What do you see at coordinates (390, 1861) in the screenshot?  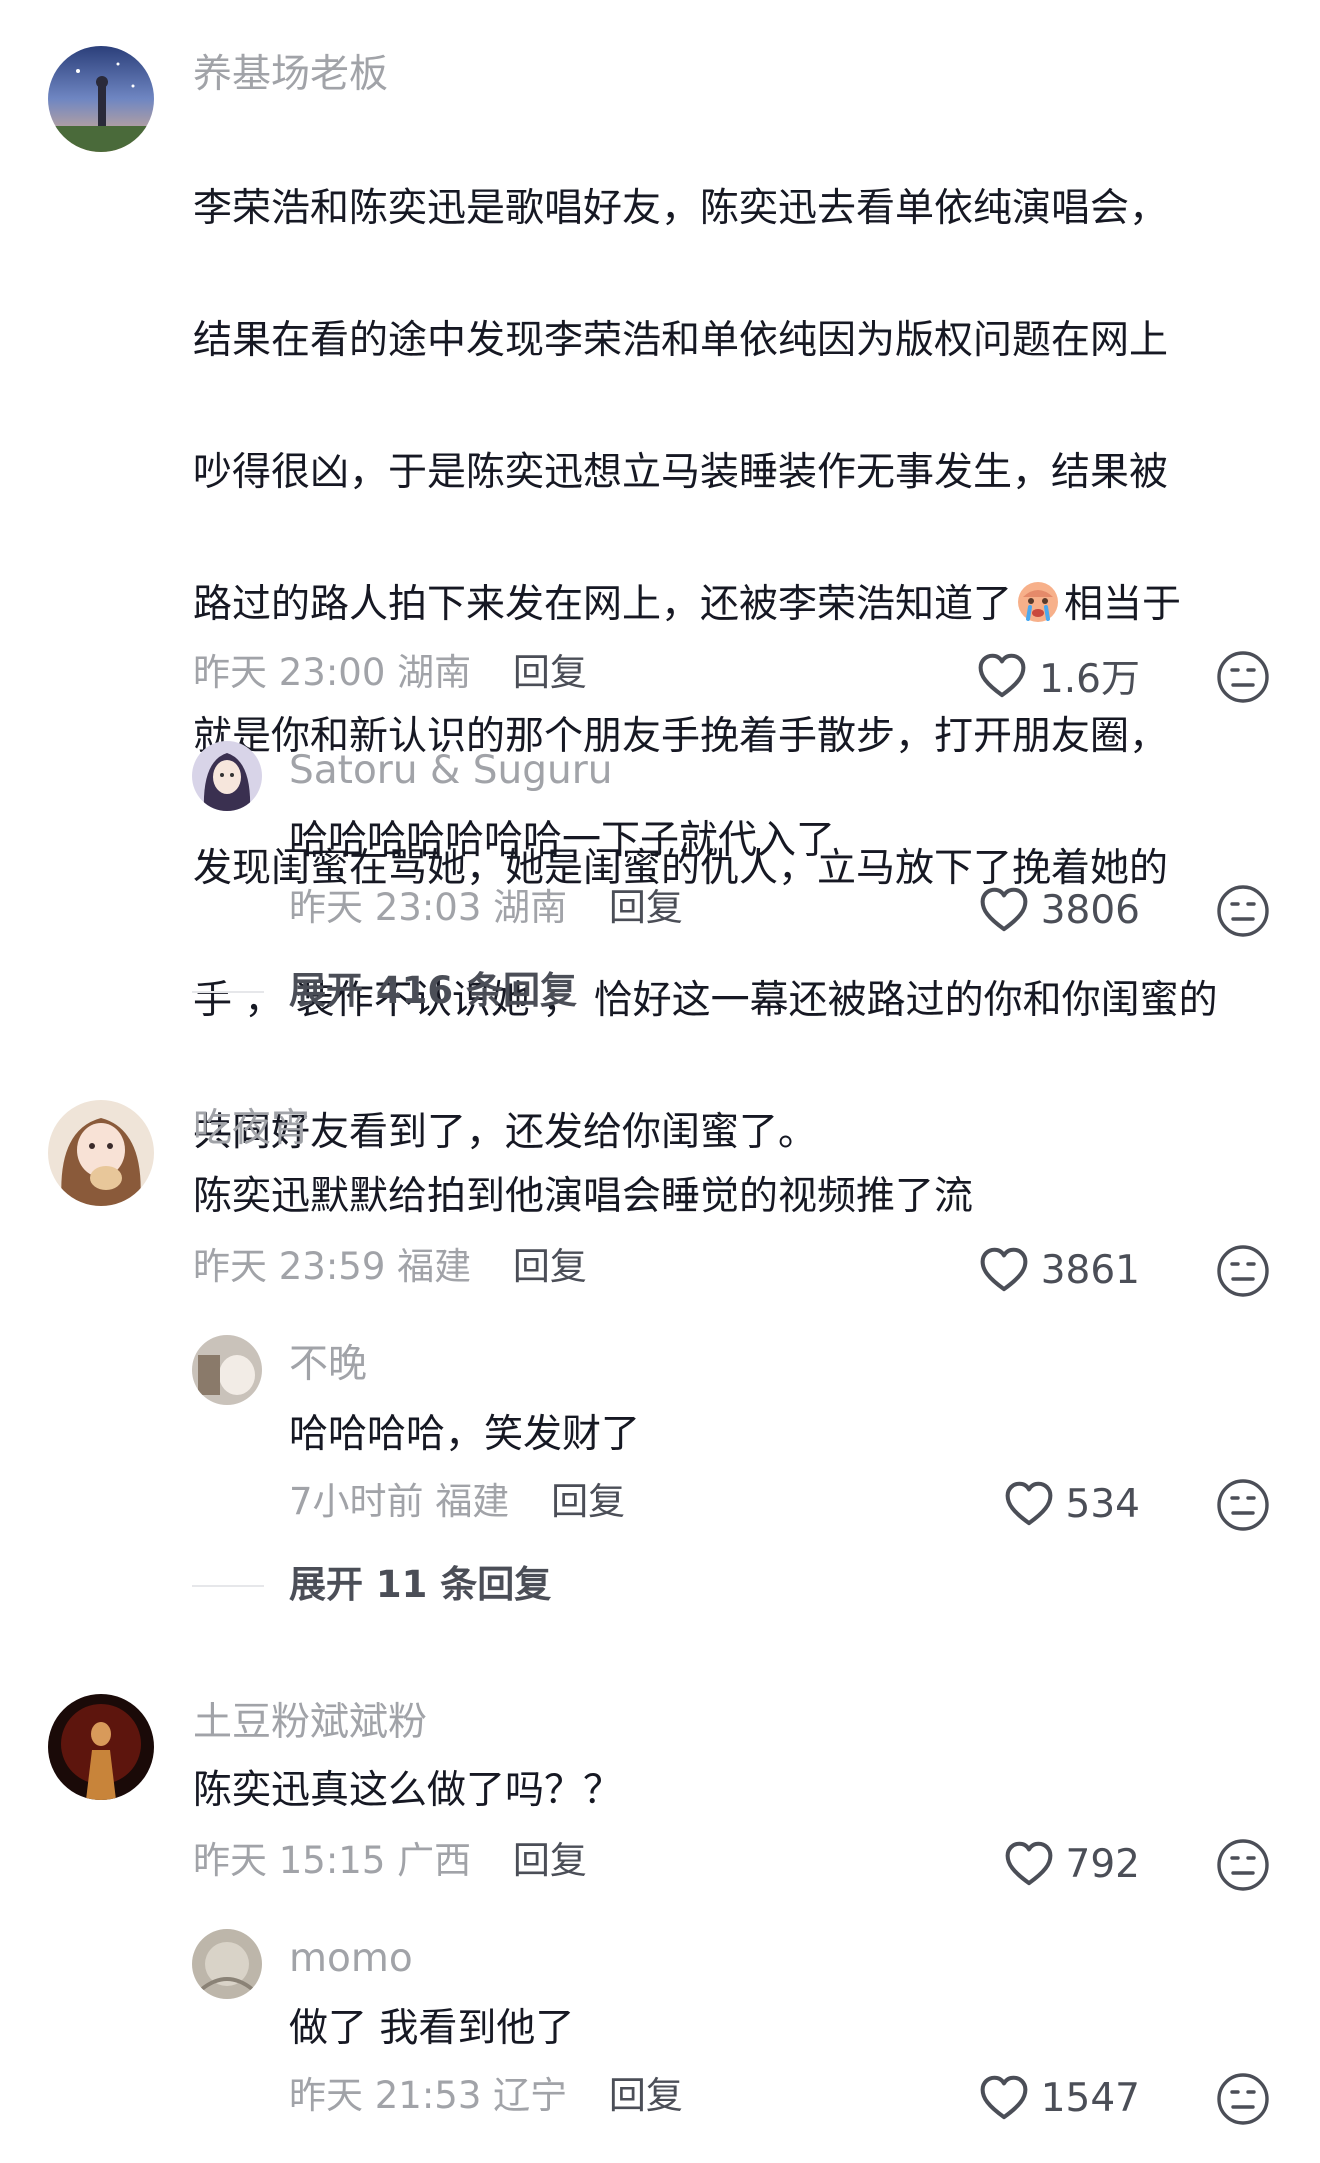 I see `comment-meta: 昨天 15:15 广西 回复` at bounding box center [390, 1861].